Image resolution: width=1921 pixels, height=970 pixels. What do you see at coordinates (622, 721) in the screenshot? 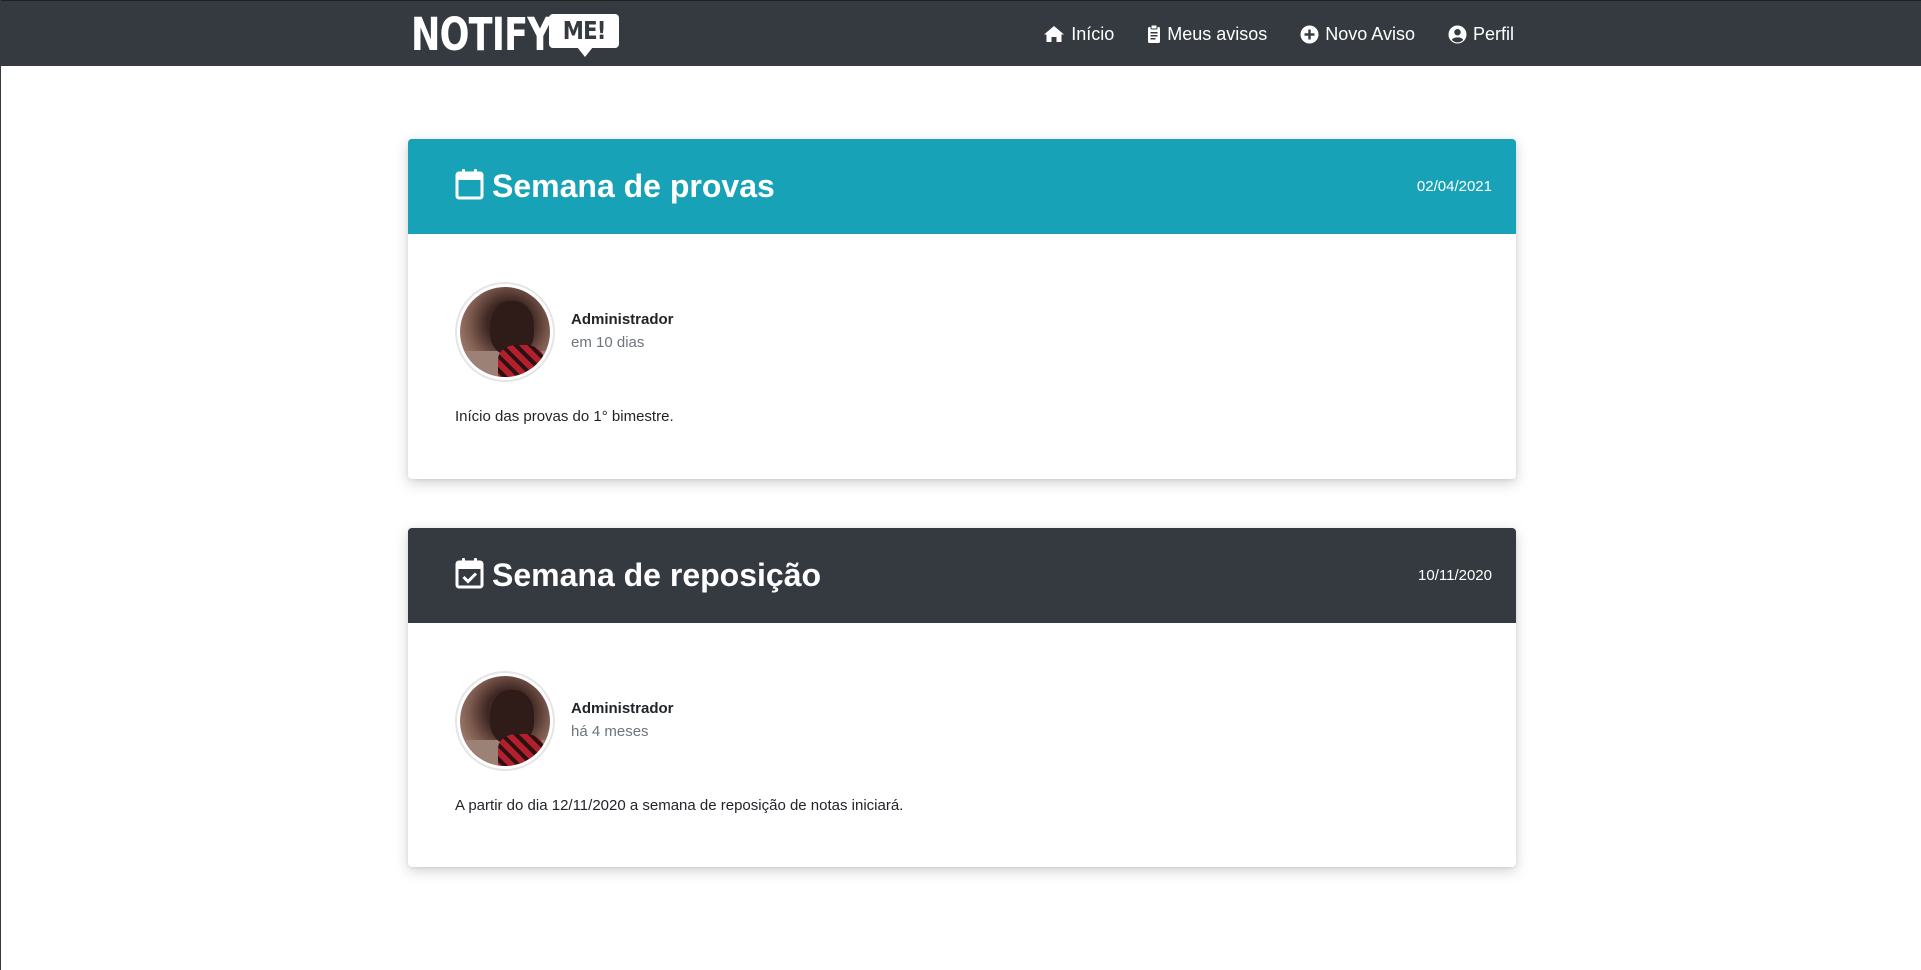
I see `author-info: Administrador há 4 meses` at bounding box center [622, 721].